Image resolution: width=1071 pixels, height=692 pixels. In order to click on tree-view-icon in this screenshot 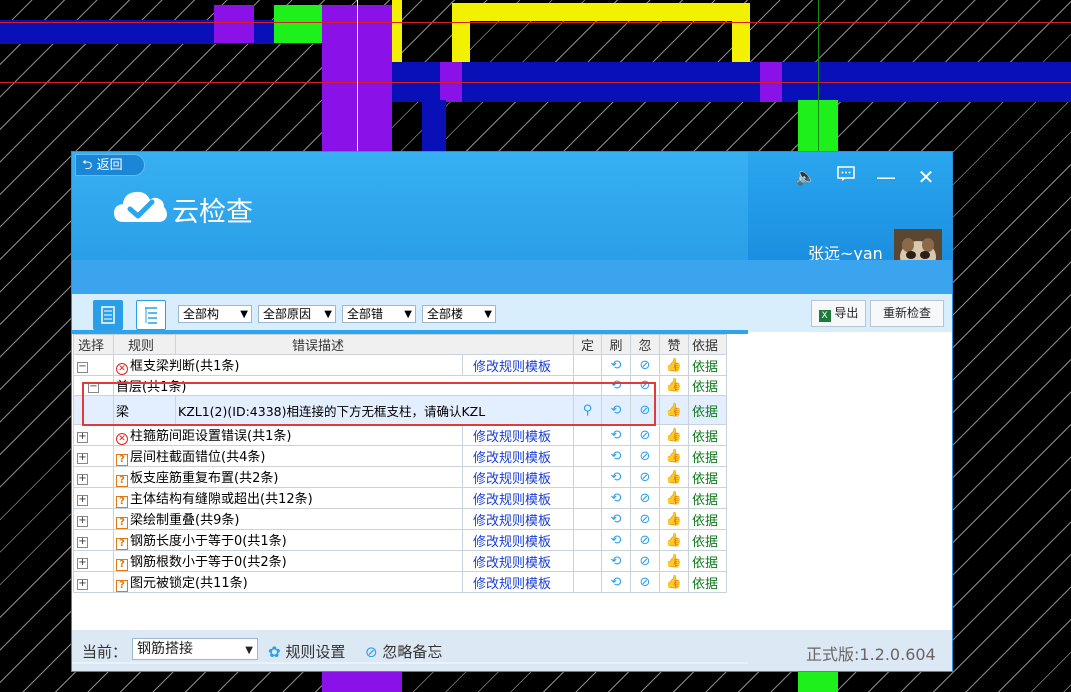, I will do `click(151, 315)`.